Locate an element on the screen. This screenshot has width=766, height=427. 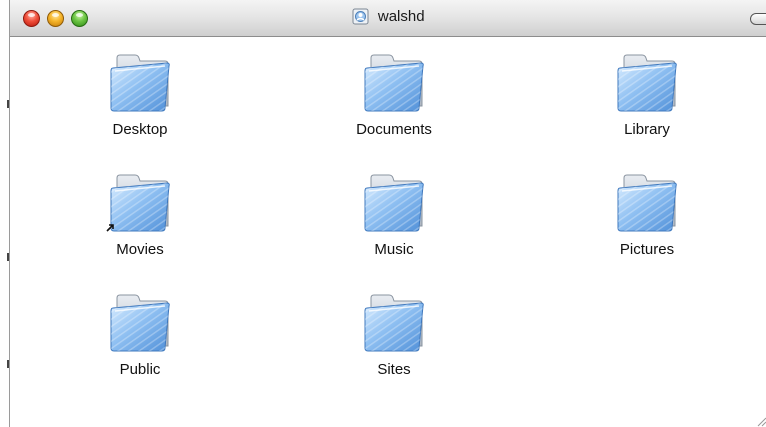
folder-movies: Movies is located at coordinates (140, 222).